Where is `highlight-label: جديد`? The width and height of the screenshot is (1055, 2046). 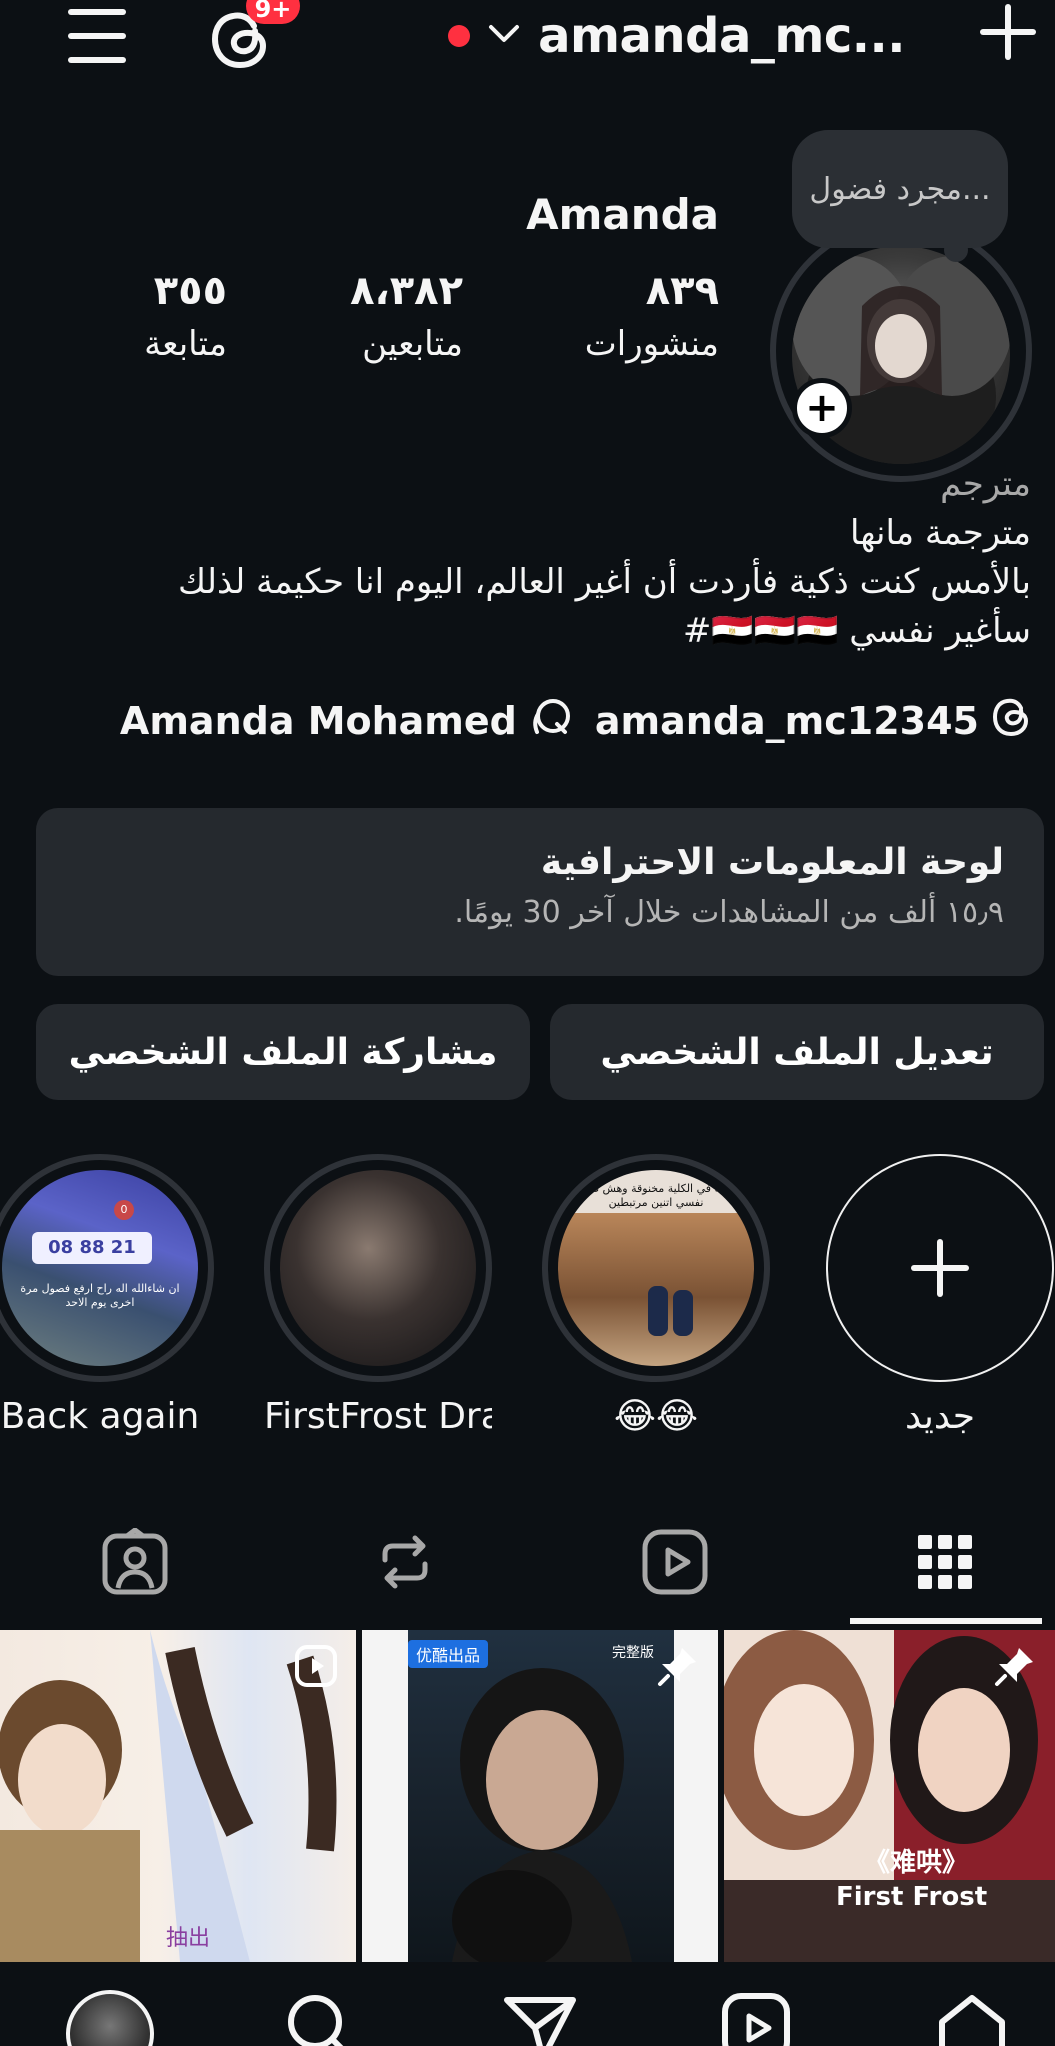 highlight-label: جديد is located at coordinates (940, 1416).